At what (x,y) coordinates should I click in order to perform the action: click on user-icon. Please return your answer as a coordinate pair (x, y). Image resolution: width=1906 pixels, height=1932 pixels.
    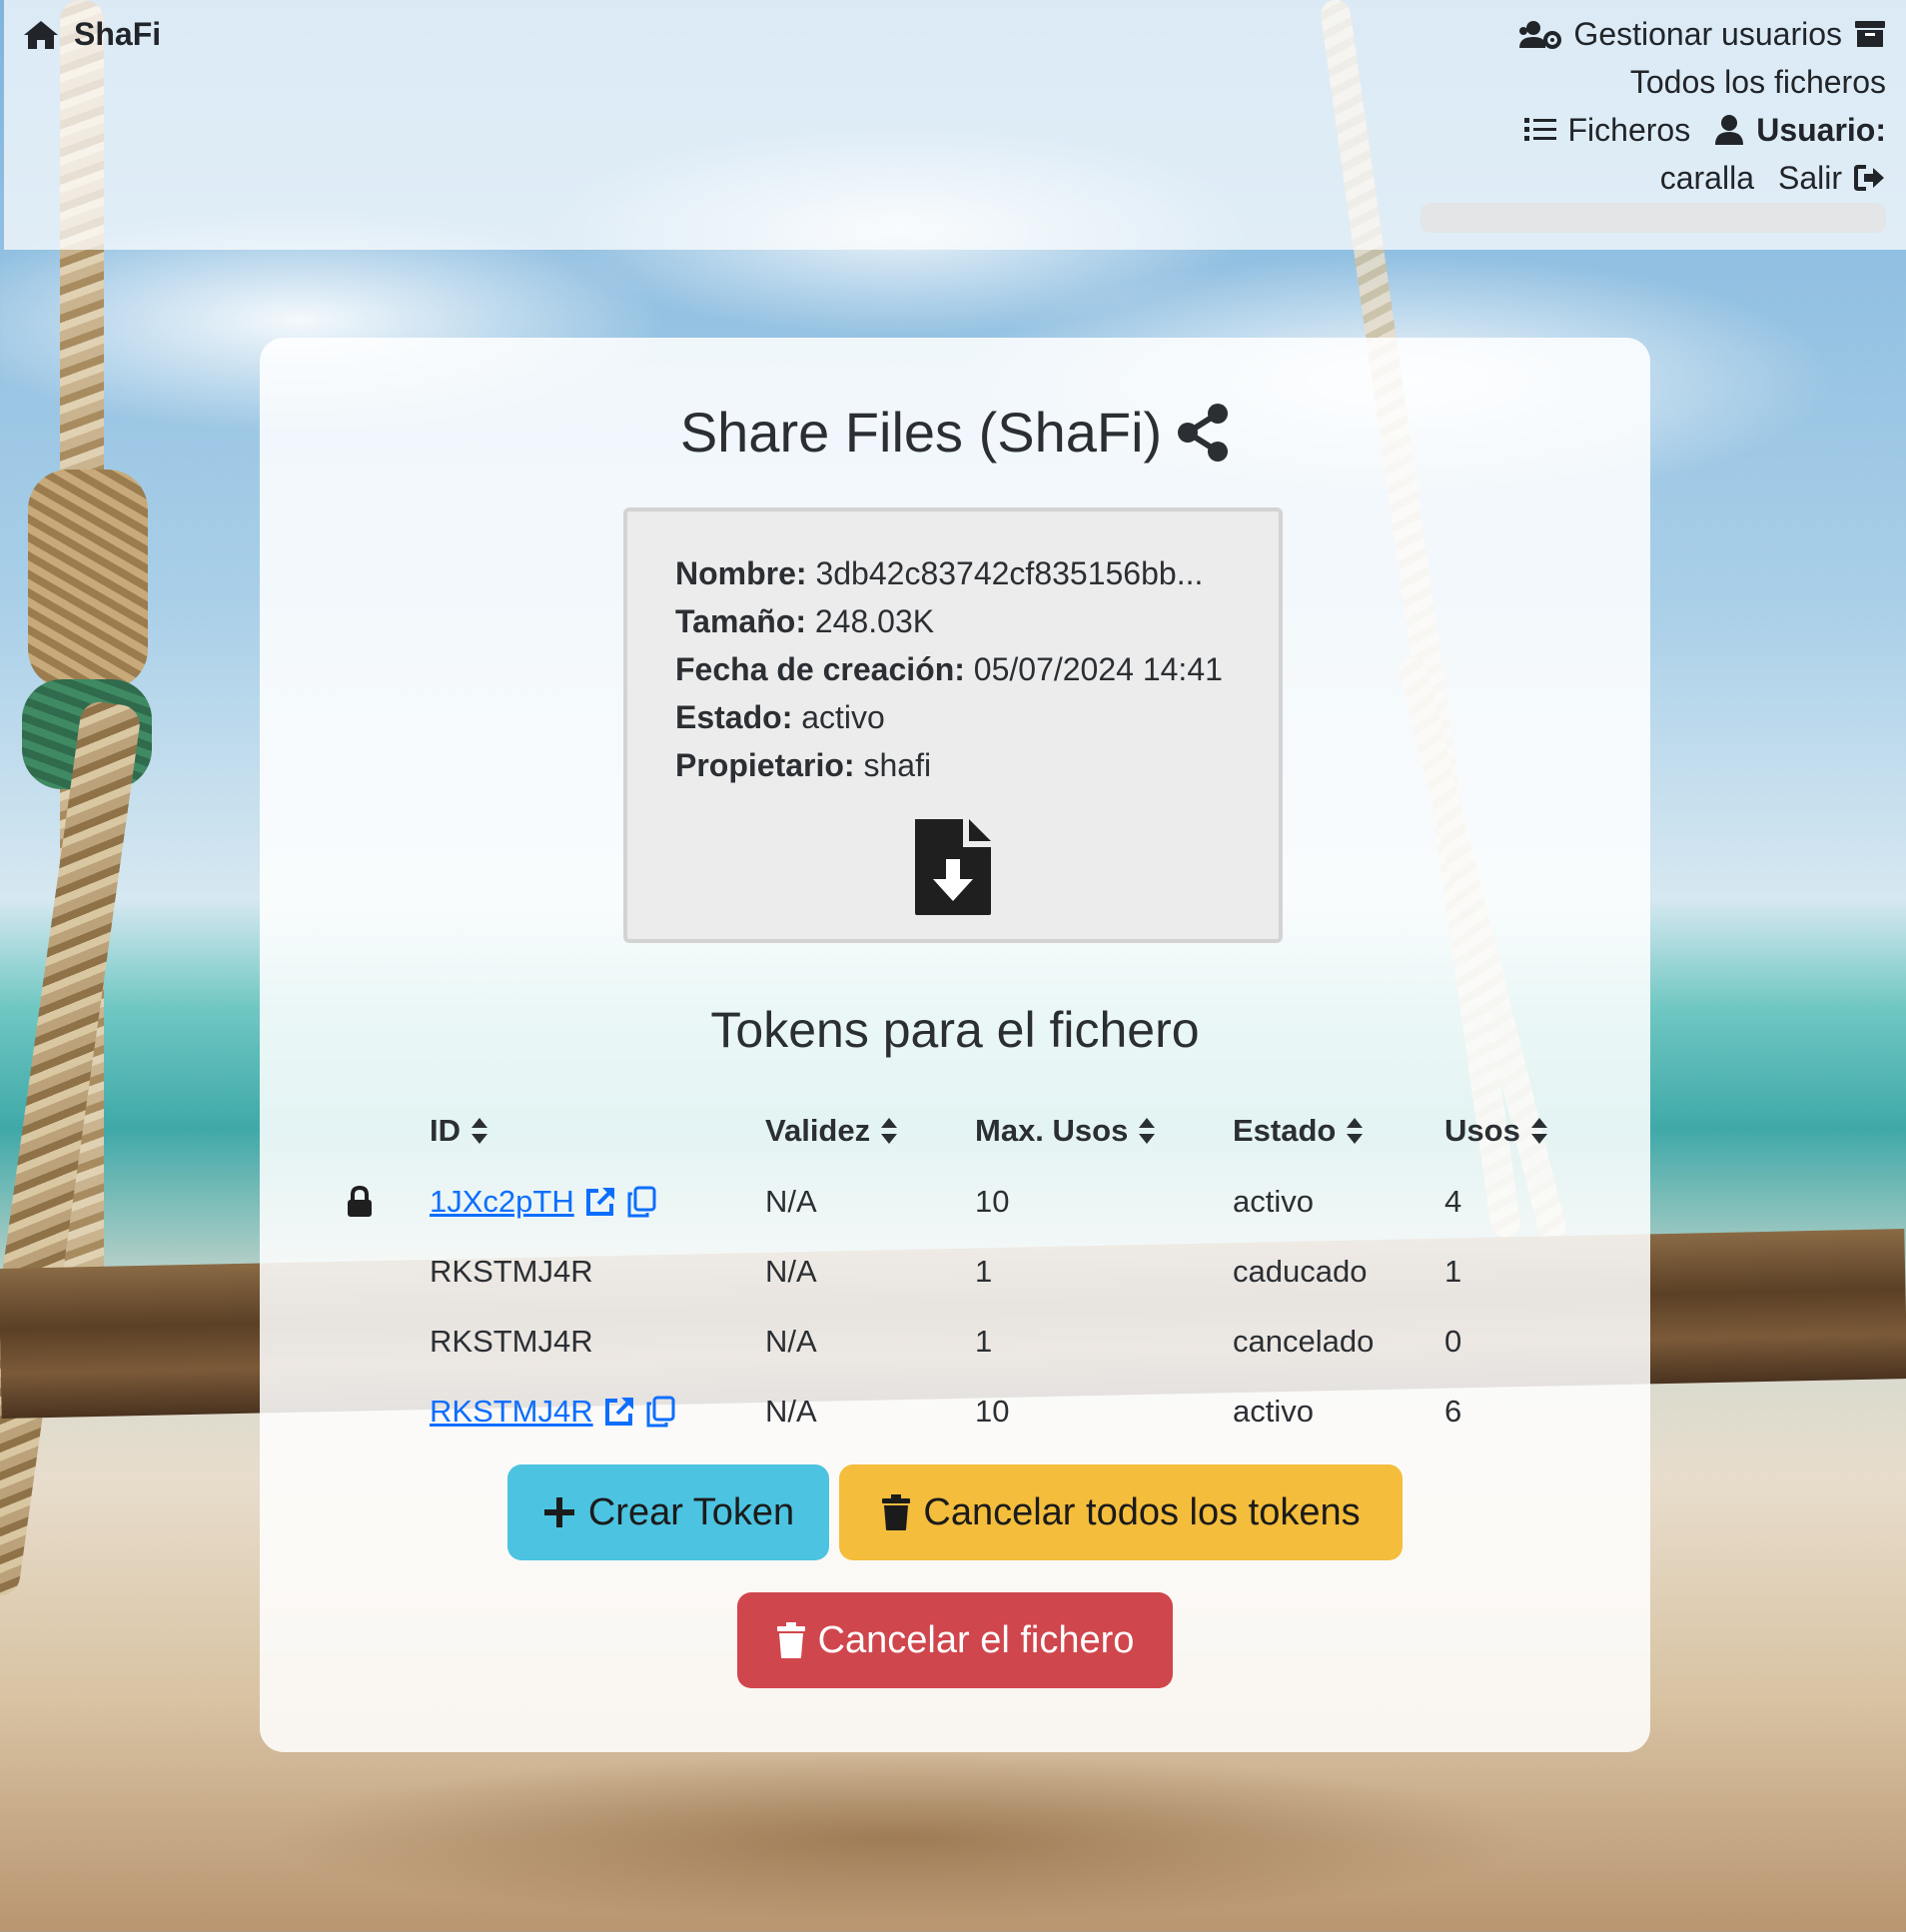
    Looking at the image, I should click on (1730, 130).